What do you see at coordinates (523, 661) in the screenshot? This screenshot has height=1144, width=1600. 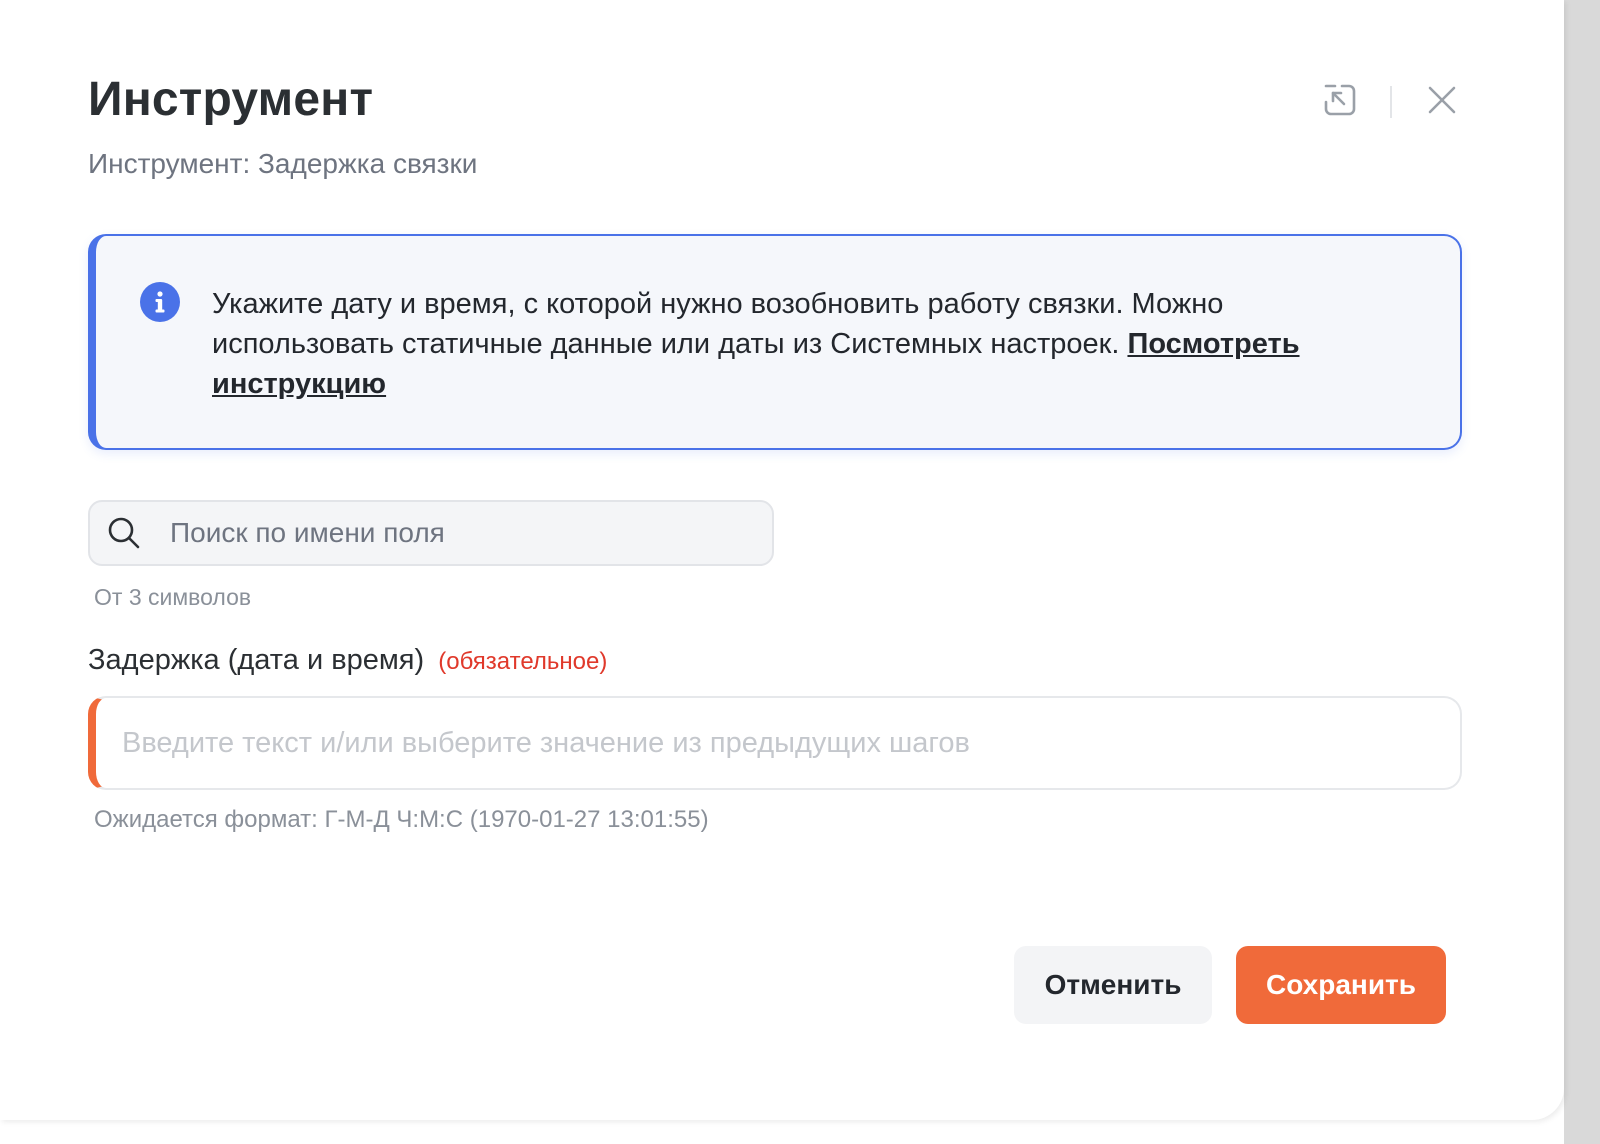 I see `required-marker: (обязательное)` at bounding box center [523, 661].